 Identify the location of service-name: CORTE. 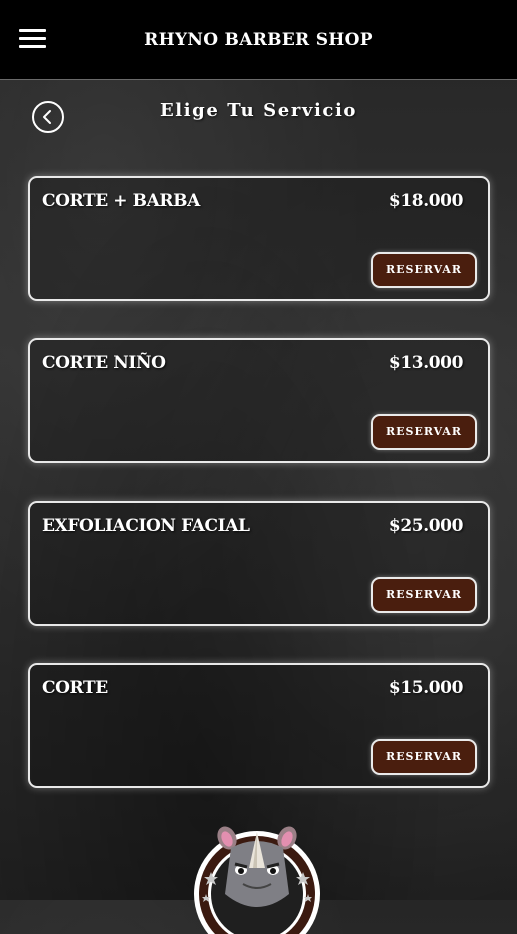
(75, 688).